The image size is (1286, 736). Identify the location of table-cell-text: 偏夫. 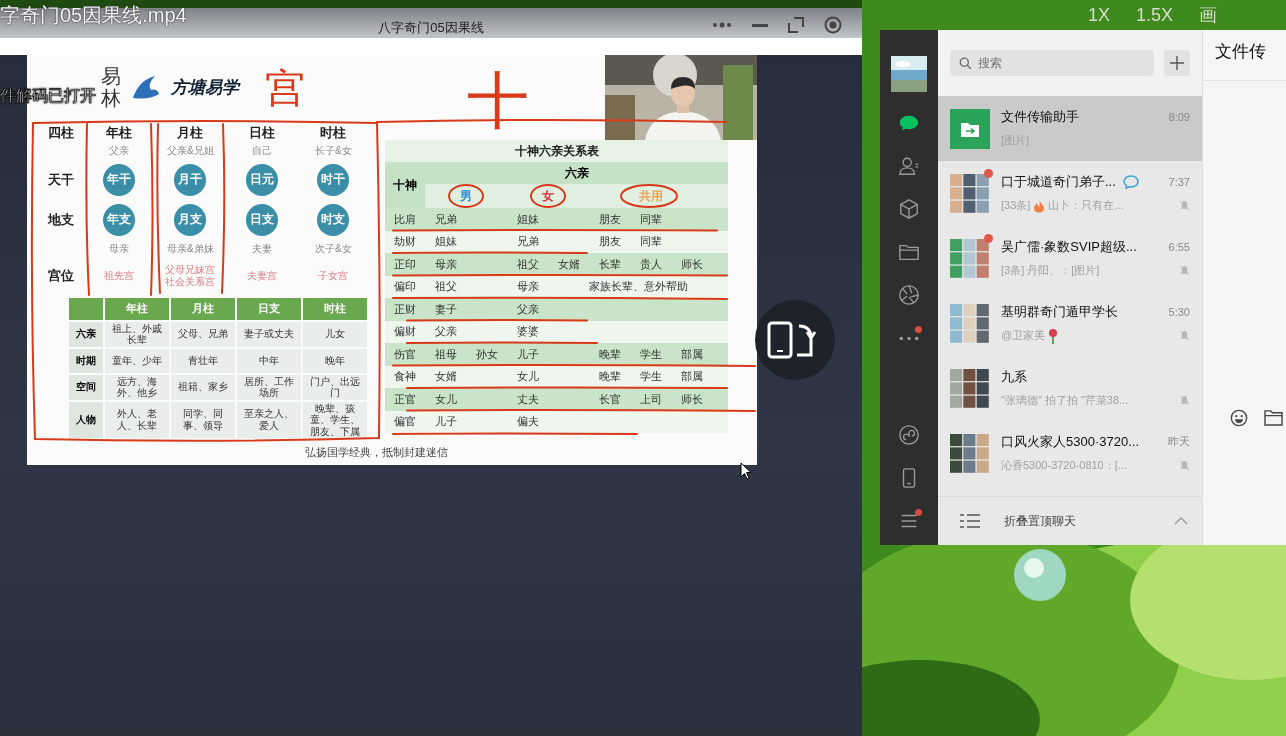
(527, 422).